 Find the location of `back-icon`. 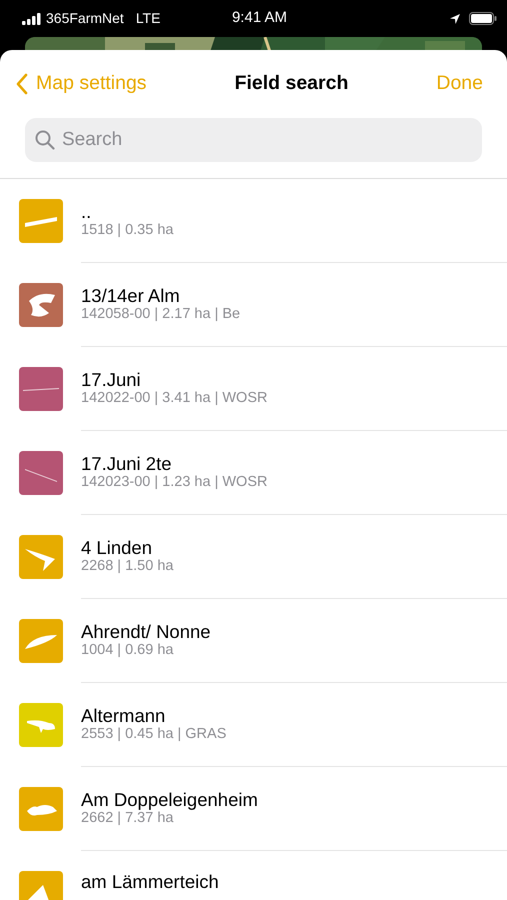

back-icon is located at coordinates (22, 84).